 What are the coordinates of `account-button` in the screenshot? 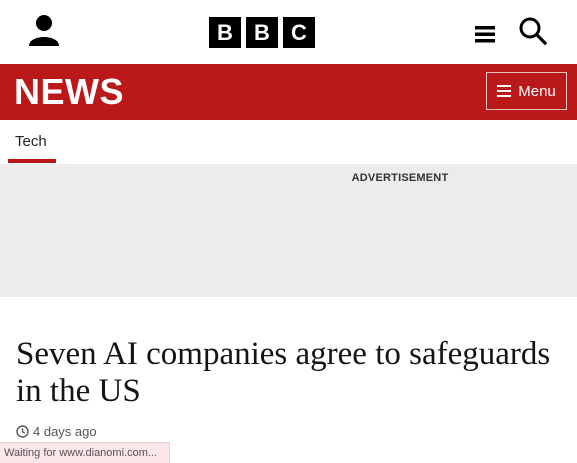 It's located at (44, 31).